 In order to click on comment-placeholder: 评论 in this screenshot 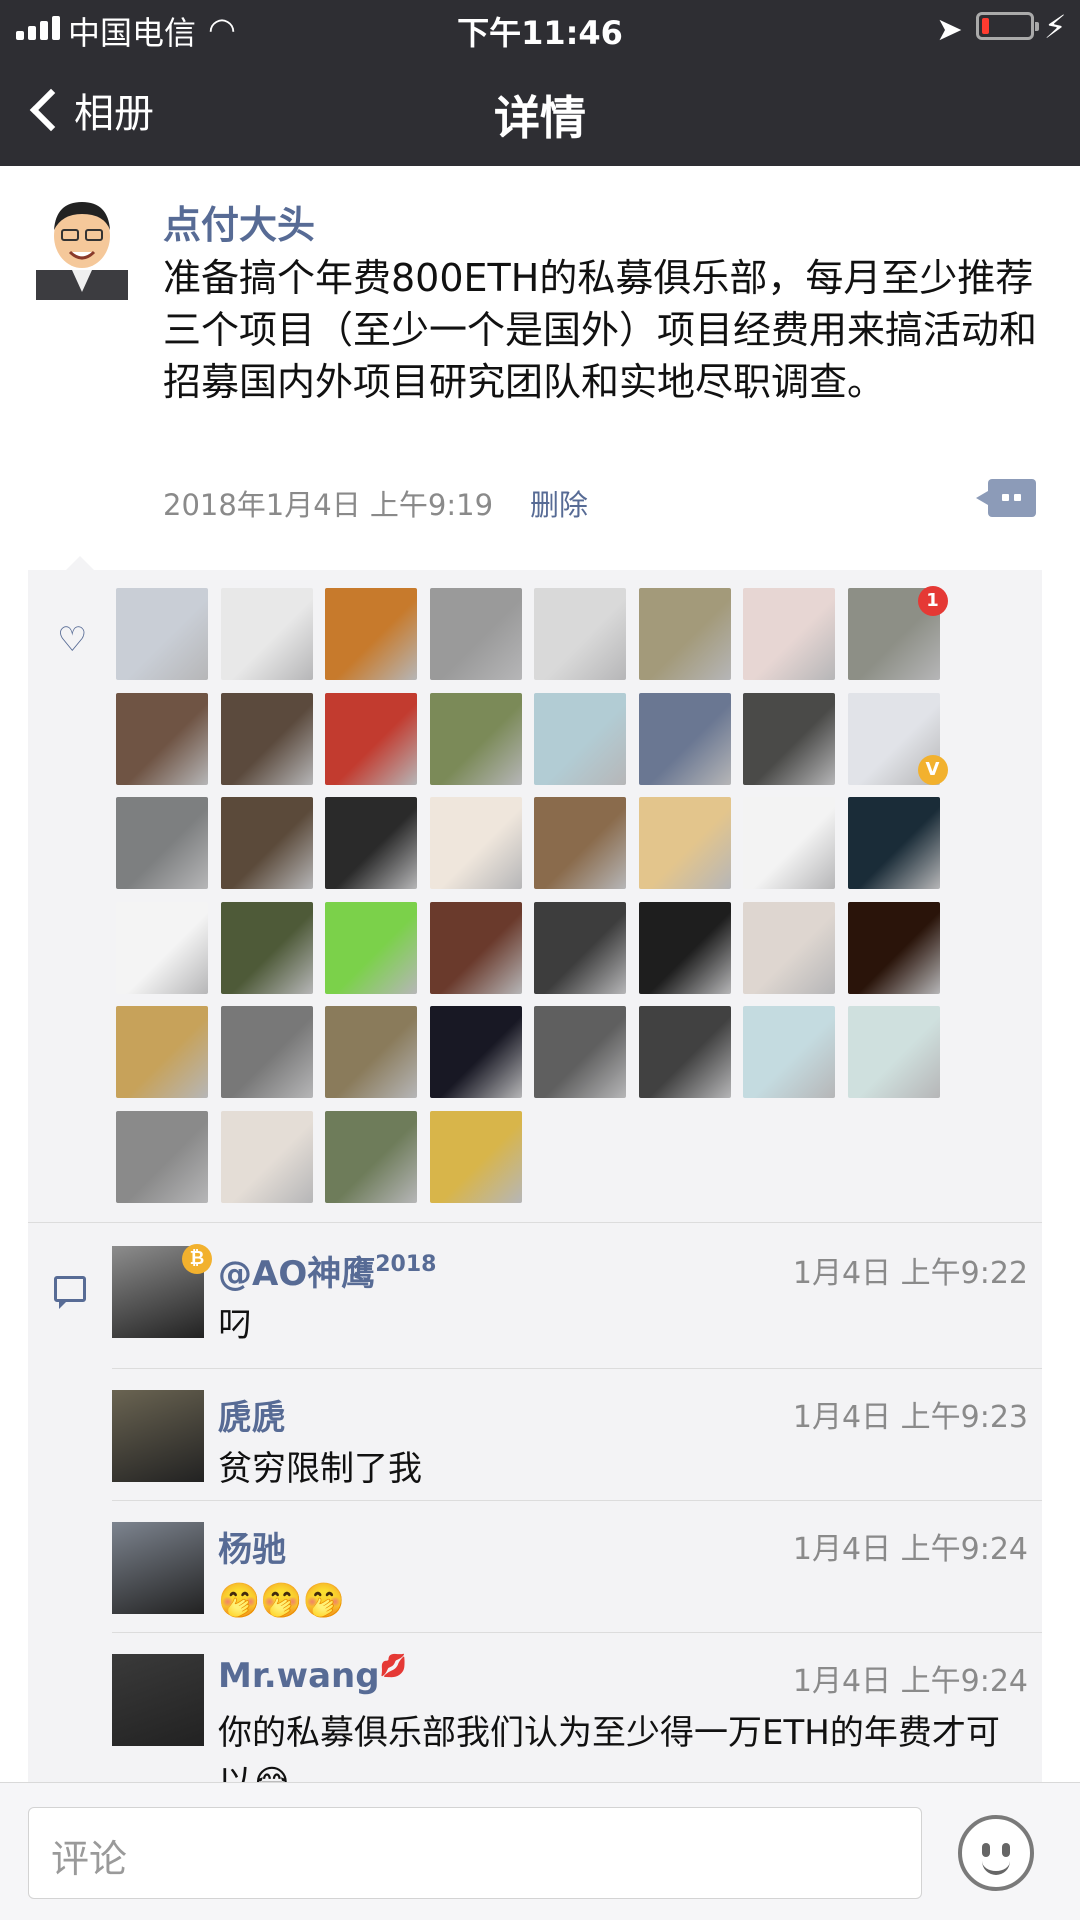, I will do `click(89, 1859)`.